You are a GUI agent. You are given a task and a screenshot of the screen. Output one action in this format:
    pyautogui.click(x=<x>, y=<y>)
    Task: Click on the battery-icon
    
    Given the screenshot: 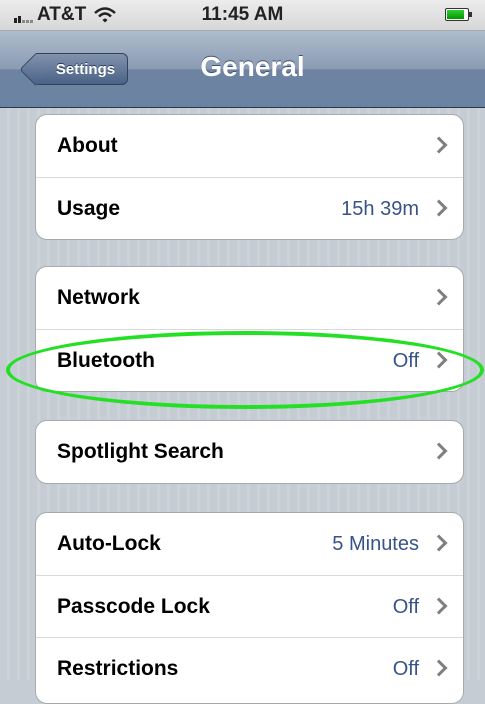 What is the action you would take?
    pyautogui.click(x=458, y=14)
    